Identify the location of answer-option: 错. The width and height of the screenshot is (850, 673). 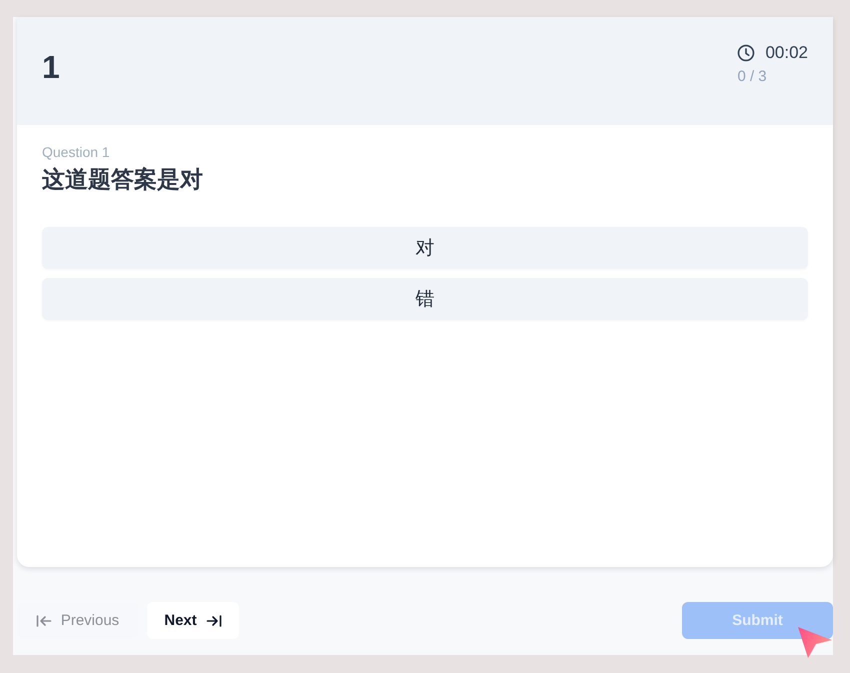
(425, 299).